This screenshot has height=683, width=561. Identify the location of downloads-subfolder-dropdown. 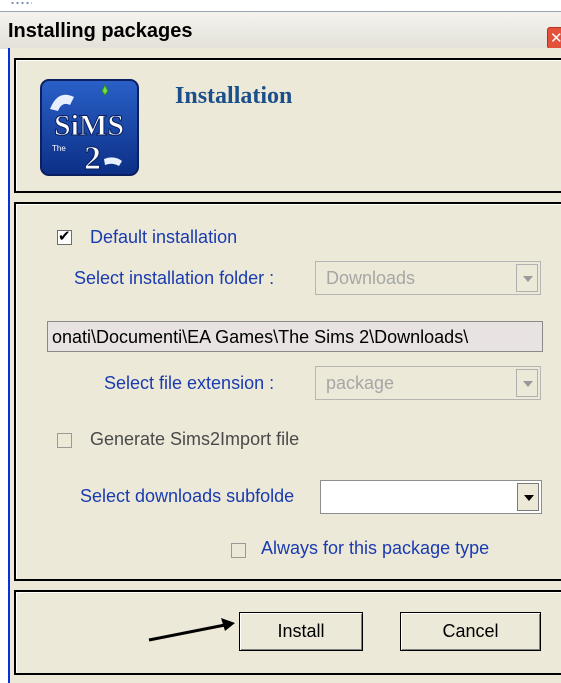
(431, 497).